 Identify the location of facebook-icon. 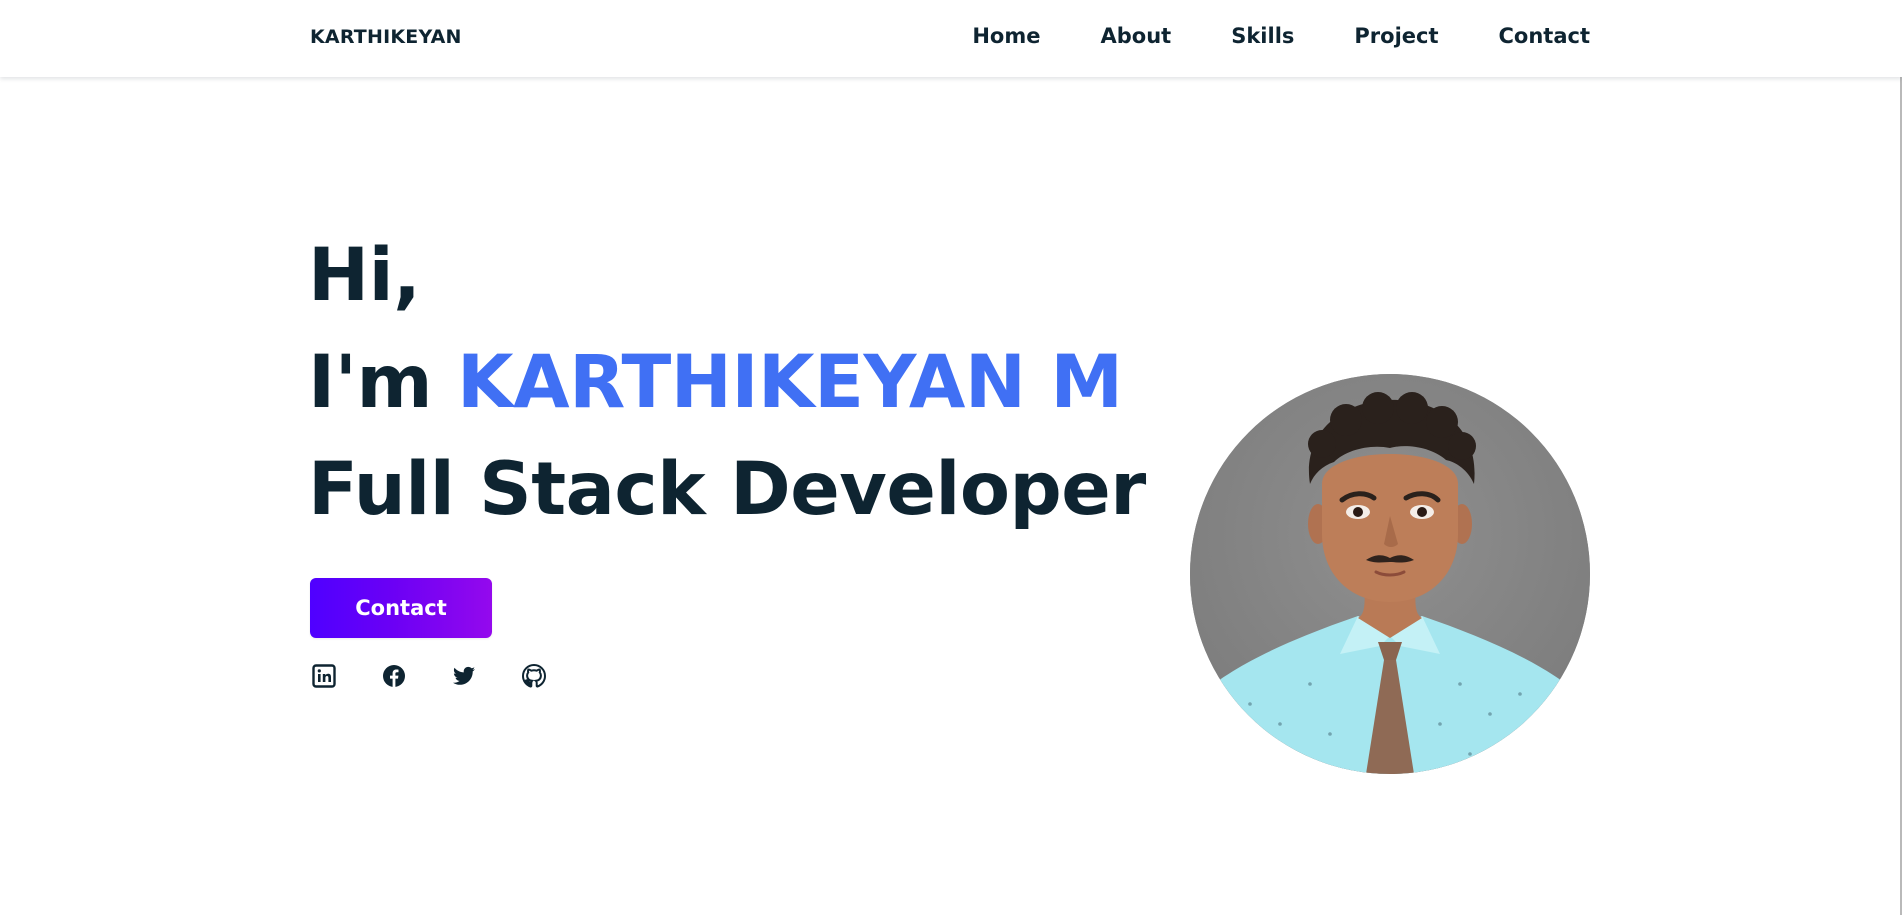
(394, 676).